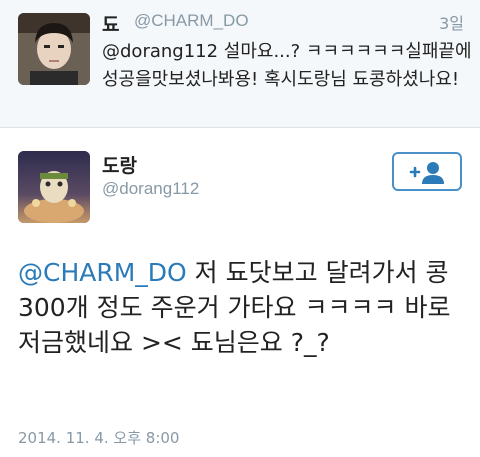 The height and width of the screenshot is (457, 480). Describe the element at coordinates (191, 21) in the screenshot. I see `user-handle: @CHARM_DO` at that location.